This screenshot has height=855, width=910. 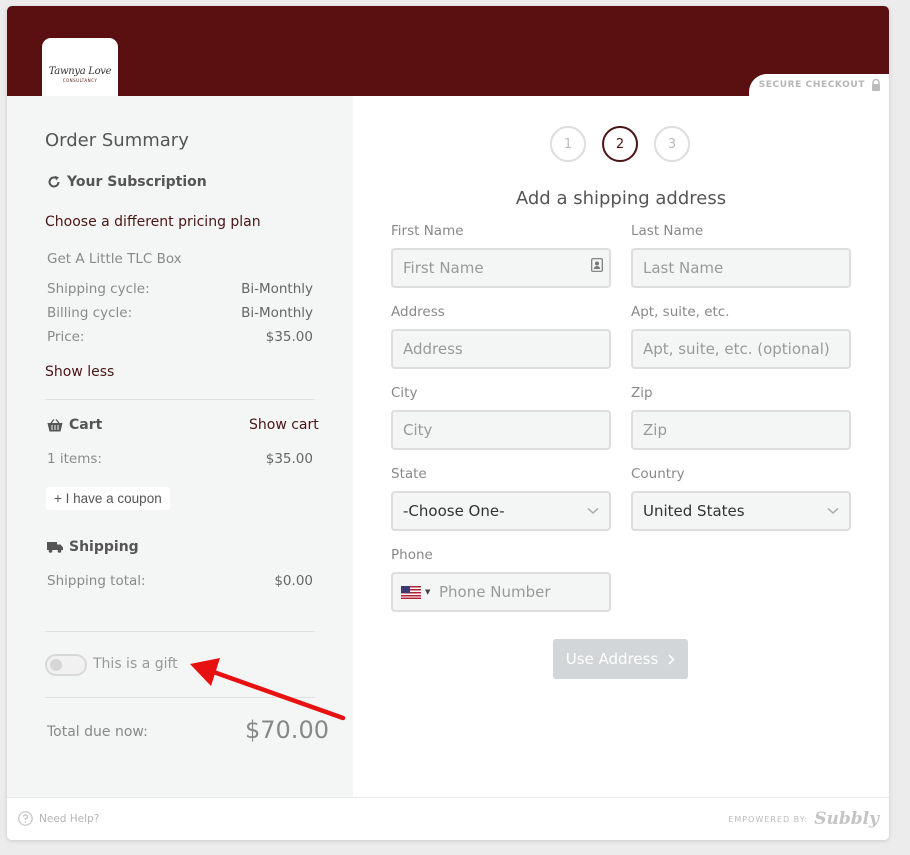 I want to click on row-value: $0.00, so click(x=293, y=581).